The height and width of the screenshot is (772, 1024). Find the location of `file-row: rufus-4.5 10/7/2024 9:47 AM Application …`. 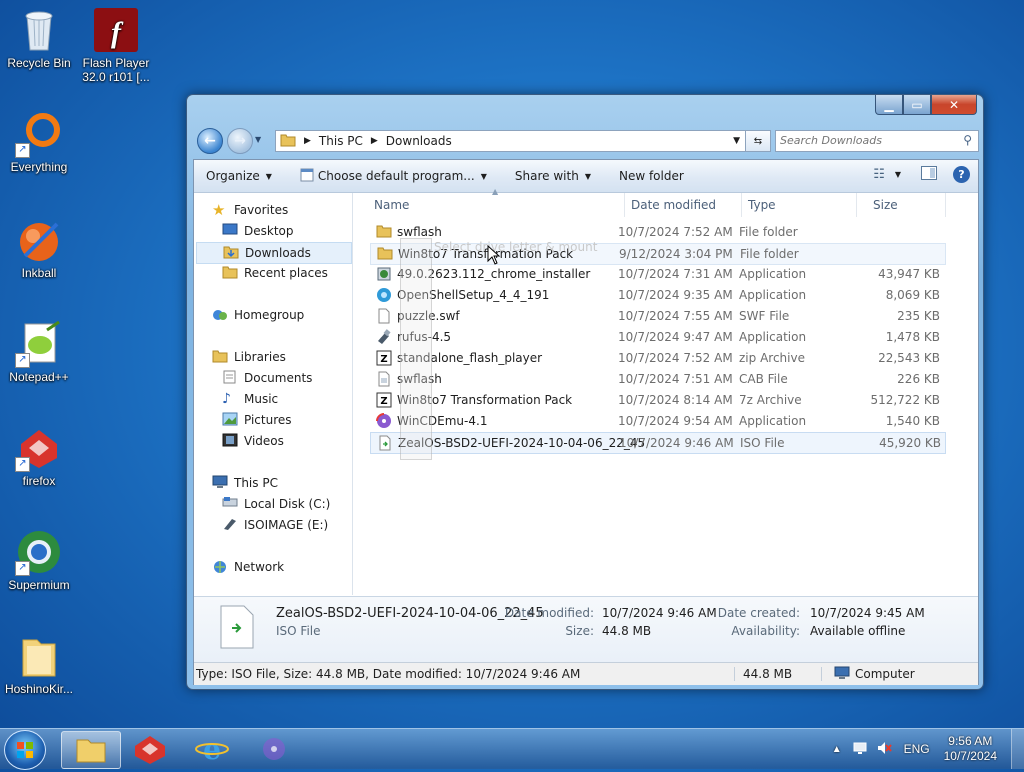

file-row: rufus-4.5 10/7/2024 9:47 AM Application … is located at coordinates (657, 337).